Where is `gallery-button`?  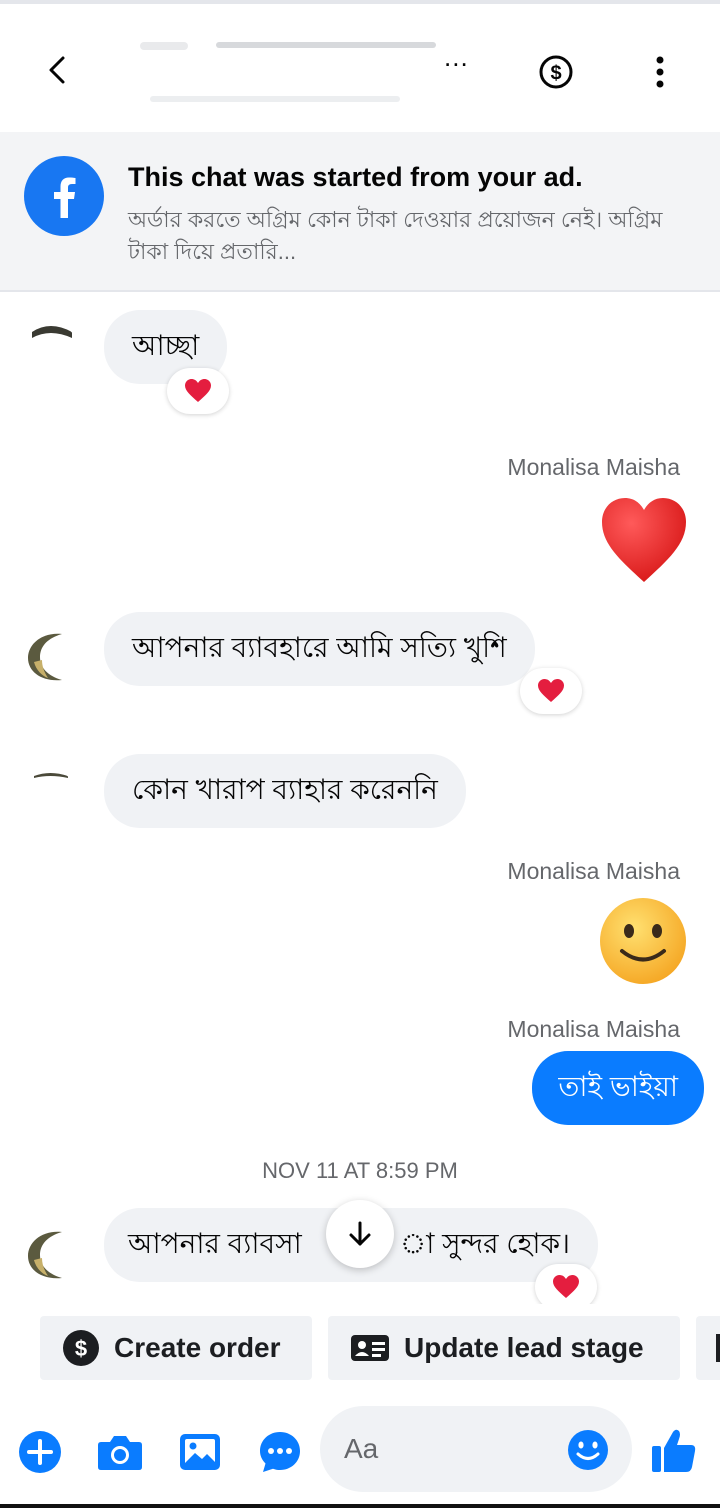 gallery-button is located at coordinates (200, 1452).